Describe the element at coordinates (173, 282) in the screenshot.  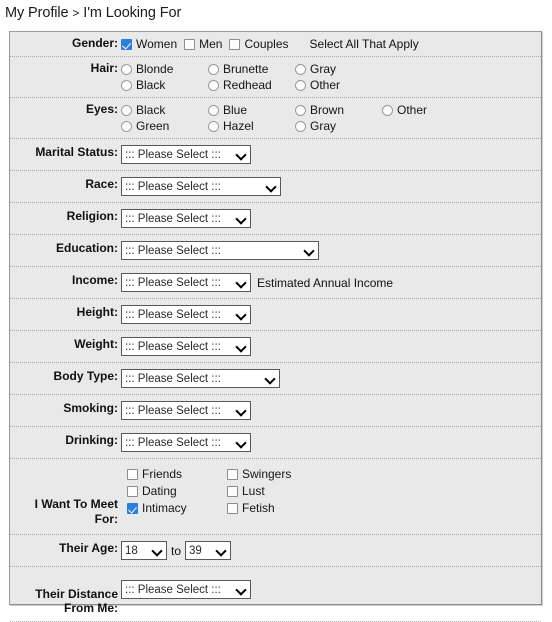
I see `income-value: ::: Please Select :::` at that location.